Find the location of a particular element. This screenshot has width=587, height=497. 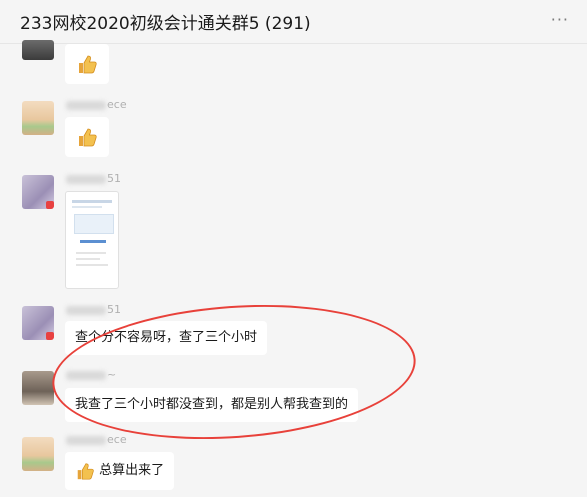

message-bubble: 总算出来了 is located at coordinates (120, 471).